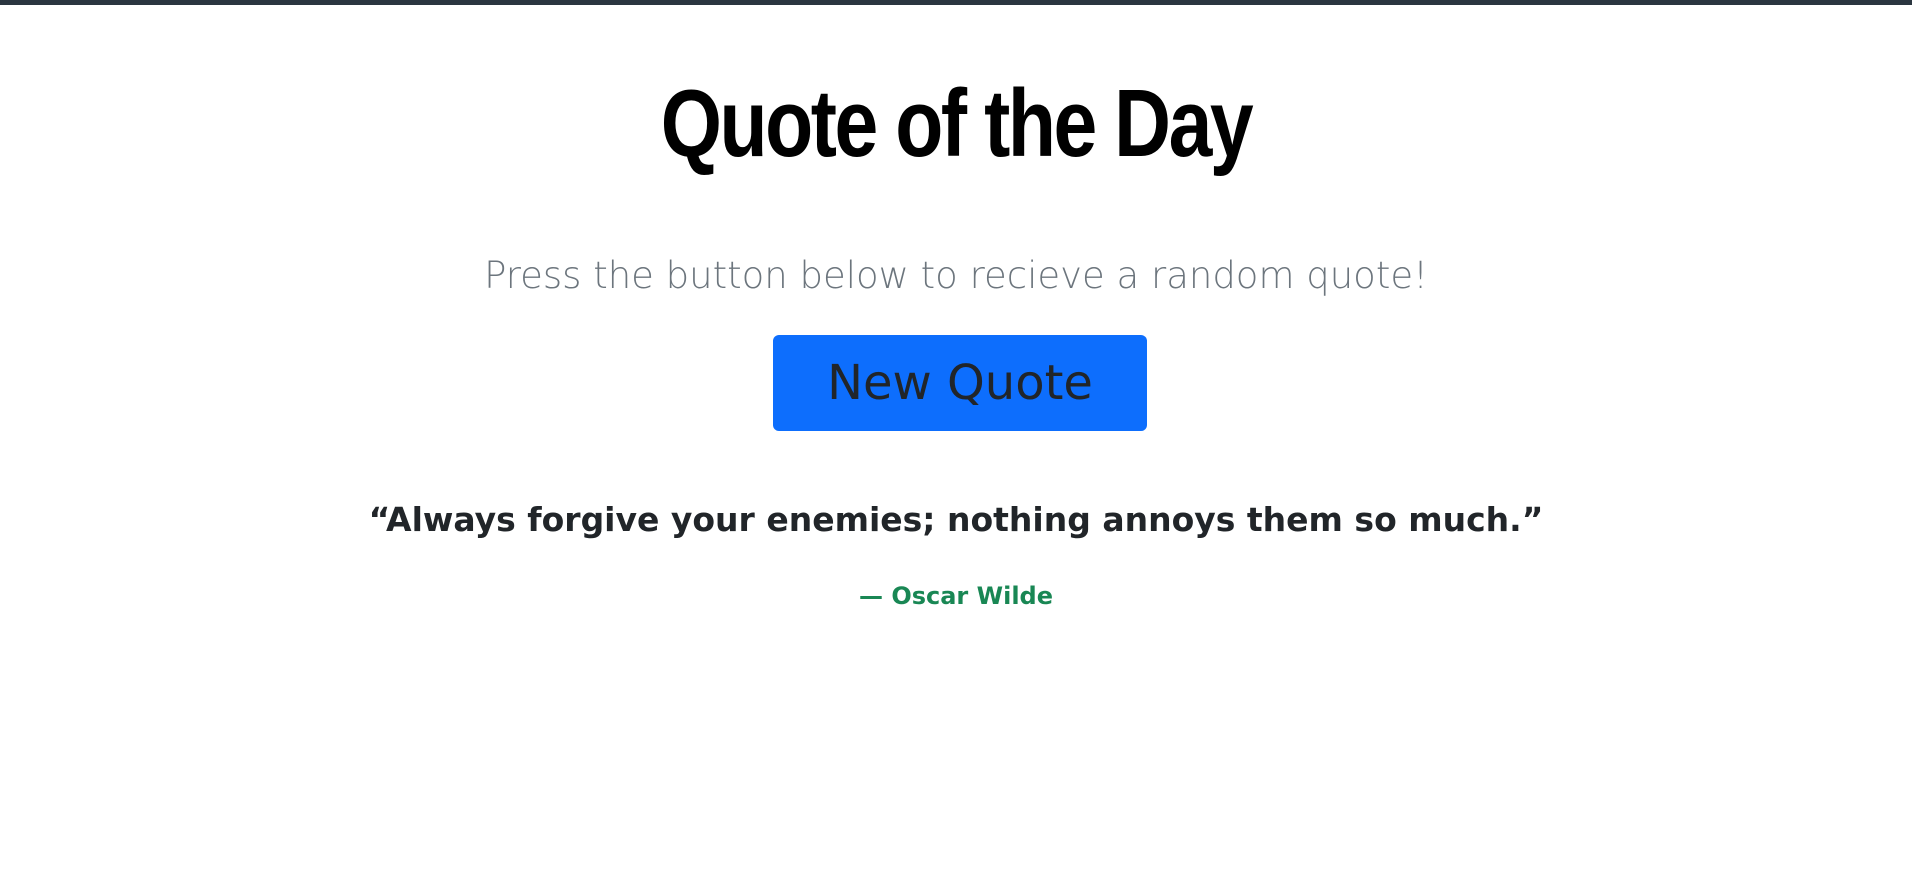 The width and height of the screenshot is (1912, 883). Describe the element at coordinates (957, 123) in the screenshot. I see `page-title: Quote of the Day` at that location.